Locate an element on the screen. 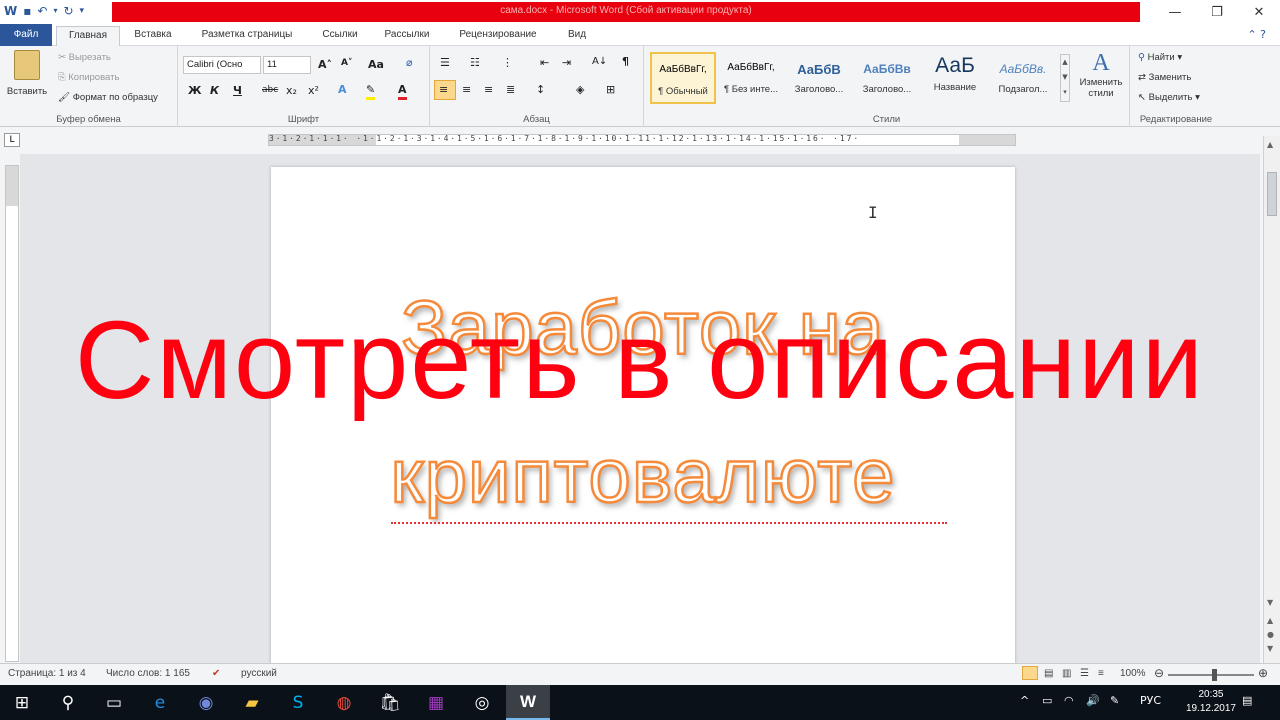 This screenshot has height=720, width=1280. copy-button: ⎘ Копировать is located at coordinates (88, 77).